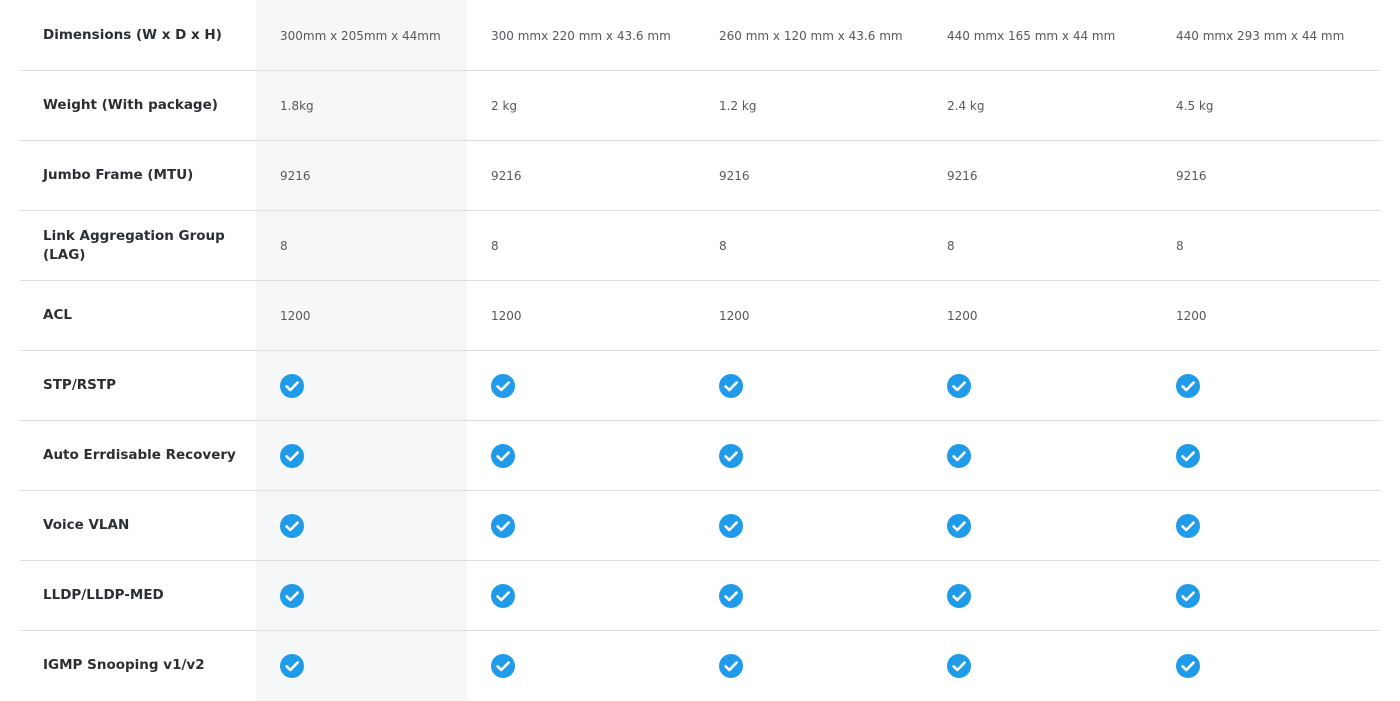 This screenshot has height=701, width=1400. Describe the element at coordinates (1195, 105) in the screenshot. I see `table-cell: 4.5 kg` at that location.